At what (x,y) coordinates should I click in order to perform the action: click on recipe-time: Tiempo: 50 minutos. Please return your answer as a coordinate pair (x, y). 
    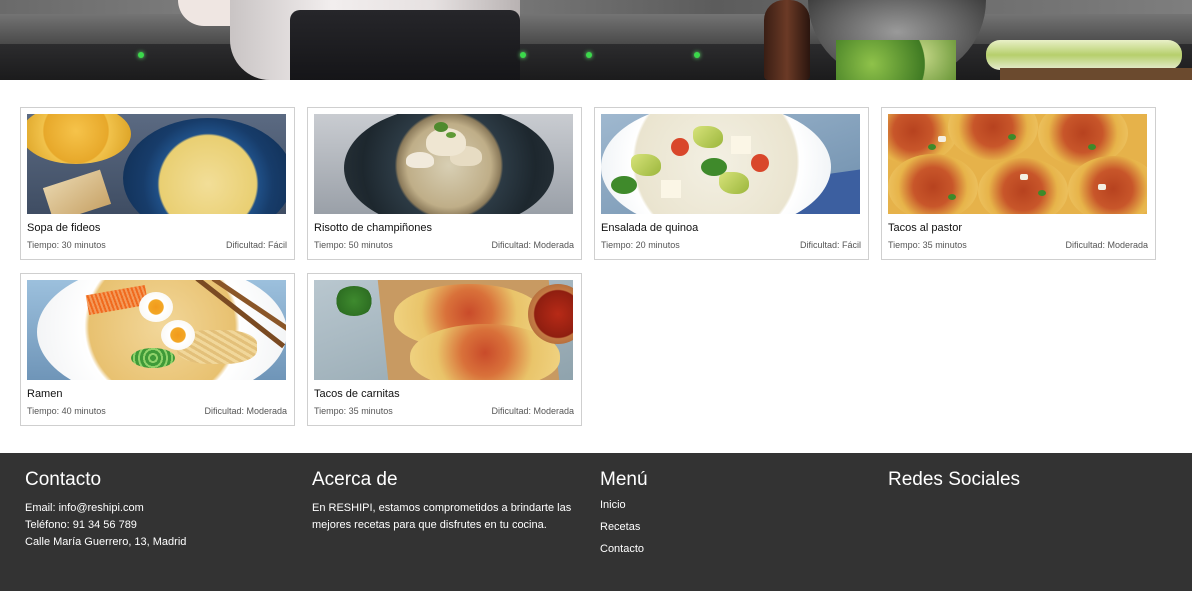
    Looking at the image, I should click on (353, 245).